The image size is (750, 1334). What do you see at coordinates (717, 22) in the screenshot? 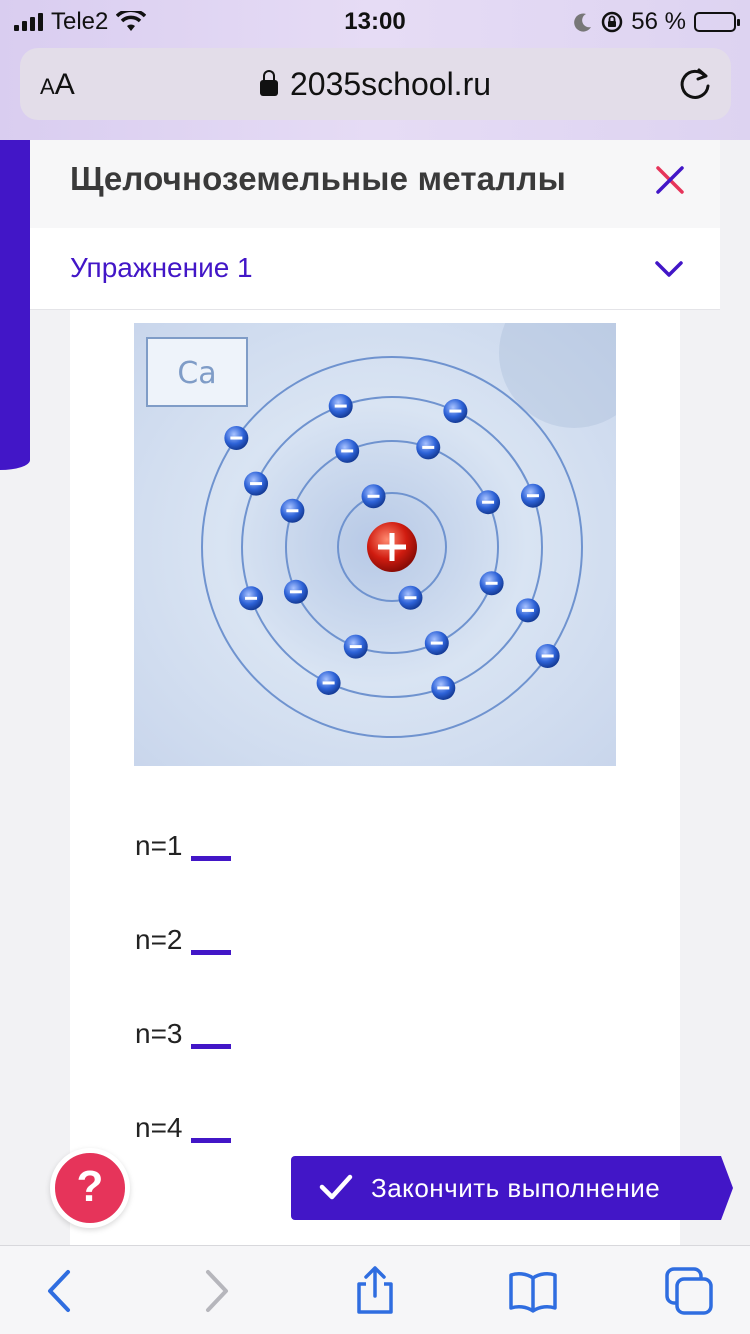
I see `battery-icon` at bounding box center [717, 22].